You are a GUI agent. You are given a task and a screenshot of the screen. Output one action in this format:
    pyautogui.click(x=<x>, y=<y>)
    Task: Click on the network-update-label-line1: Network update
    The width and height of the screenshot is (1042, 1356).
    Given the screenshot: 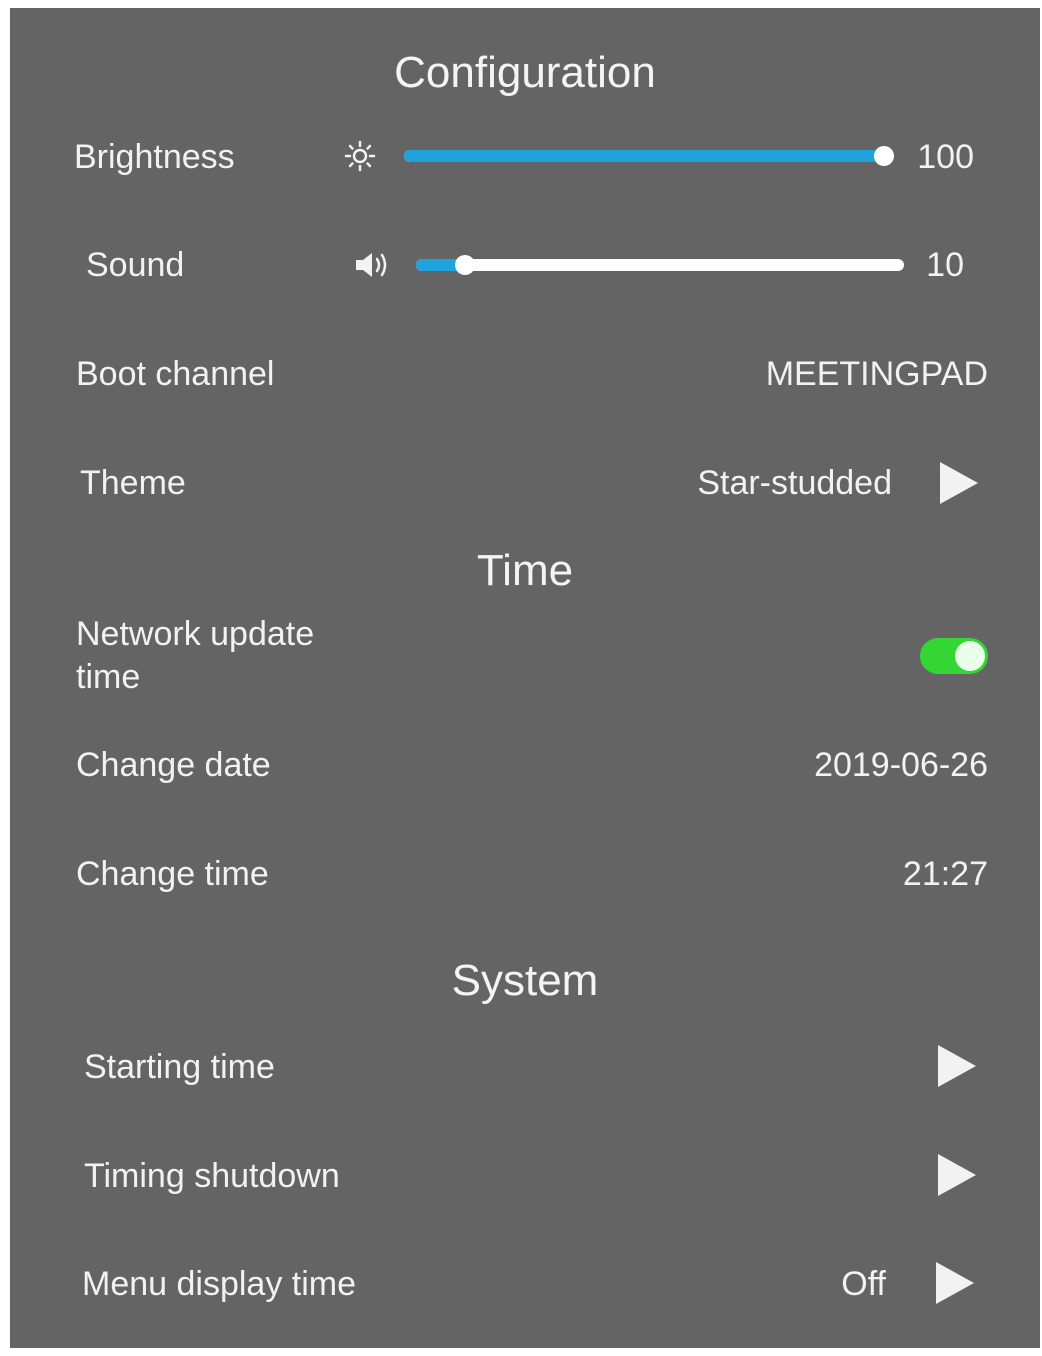 What is the action you would take?
    pyautogui.click(x=195, y=634)
    